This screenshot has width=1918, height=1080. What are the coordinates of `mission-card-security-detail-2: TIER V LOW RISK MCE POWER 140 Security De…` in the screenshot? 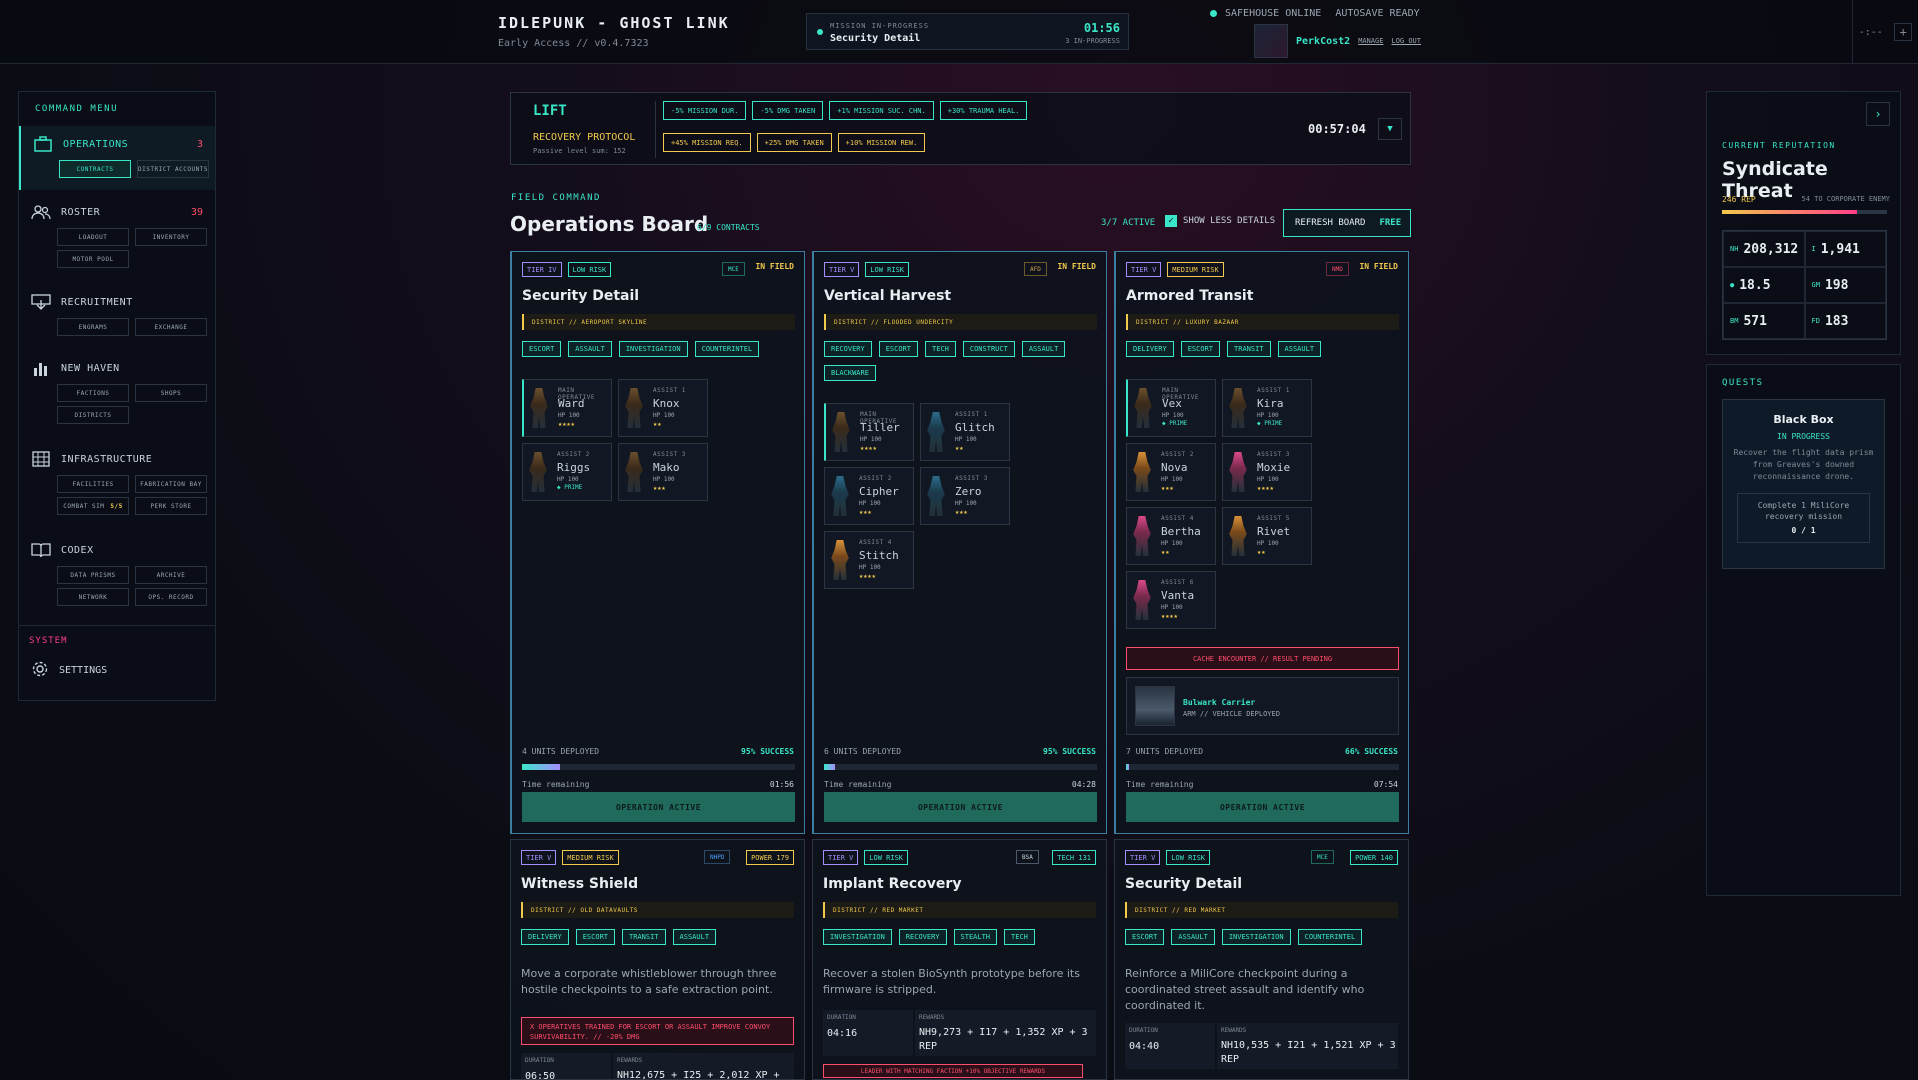 It's located at (1261, 959).